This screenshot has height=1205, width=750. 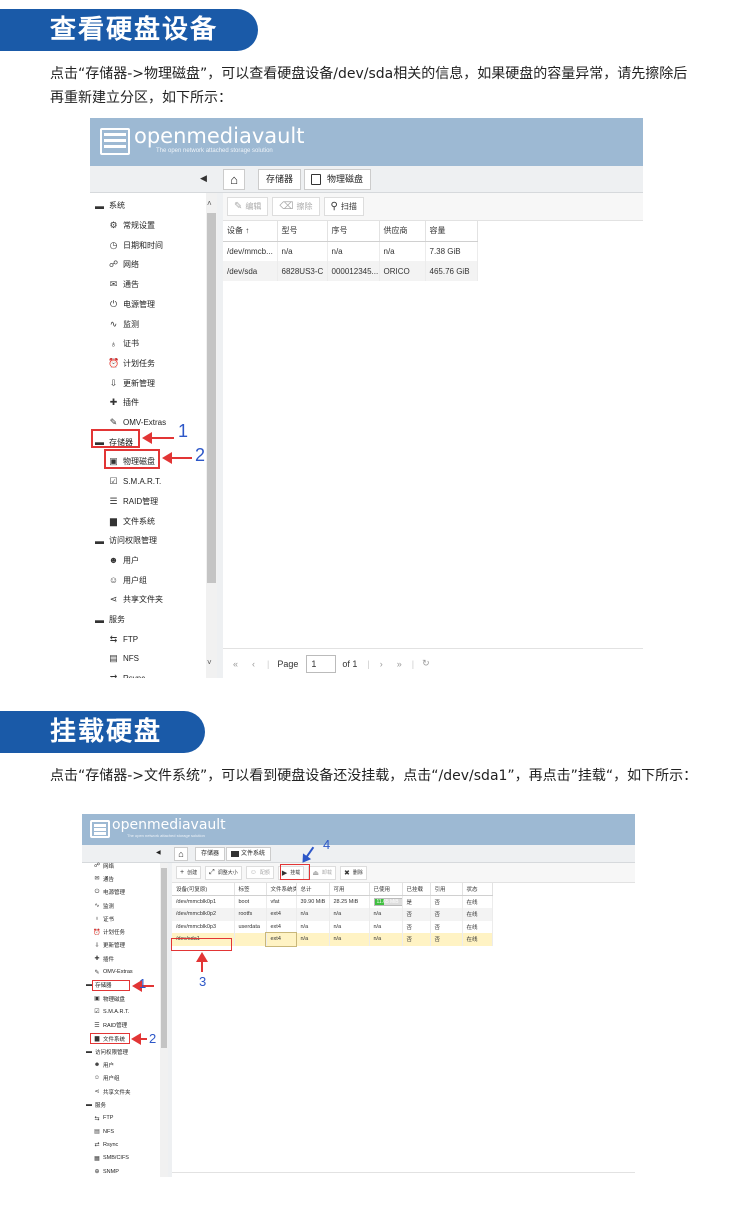 What do you see at coordinates (235, 664) in the screenshot?
I see `first-page-button: «` at bounding box center [235, 664].